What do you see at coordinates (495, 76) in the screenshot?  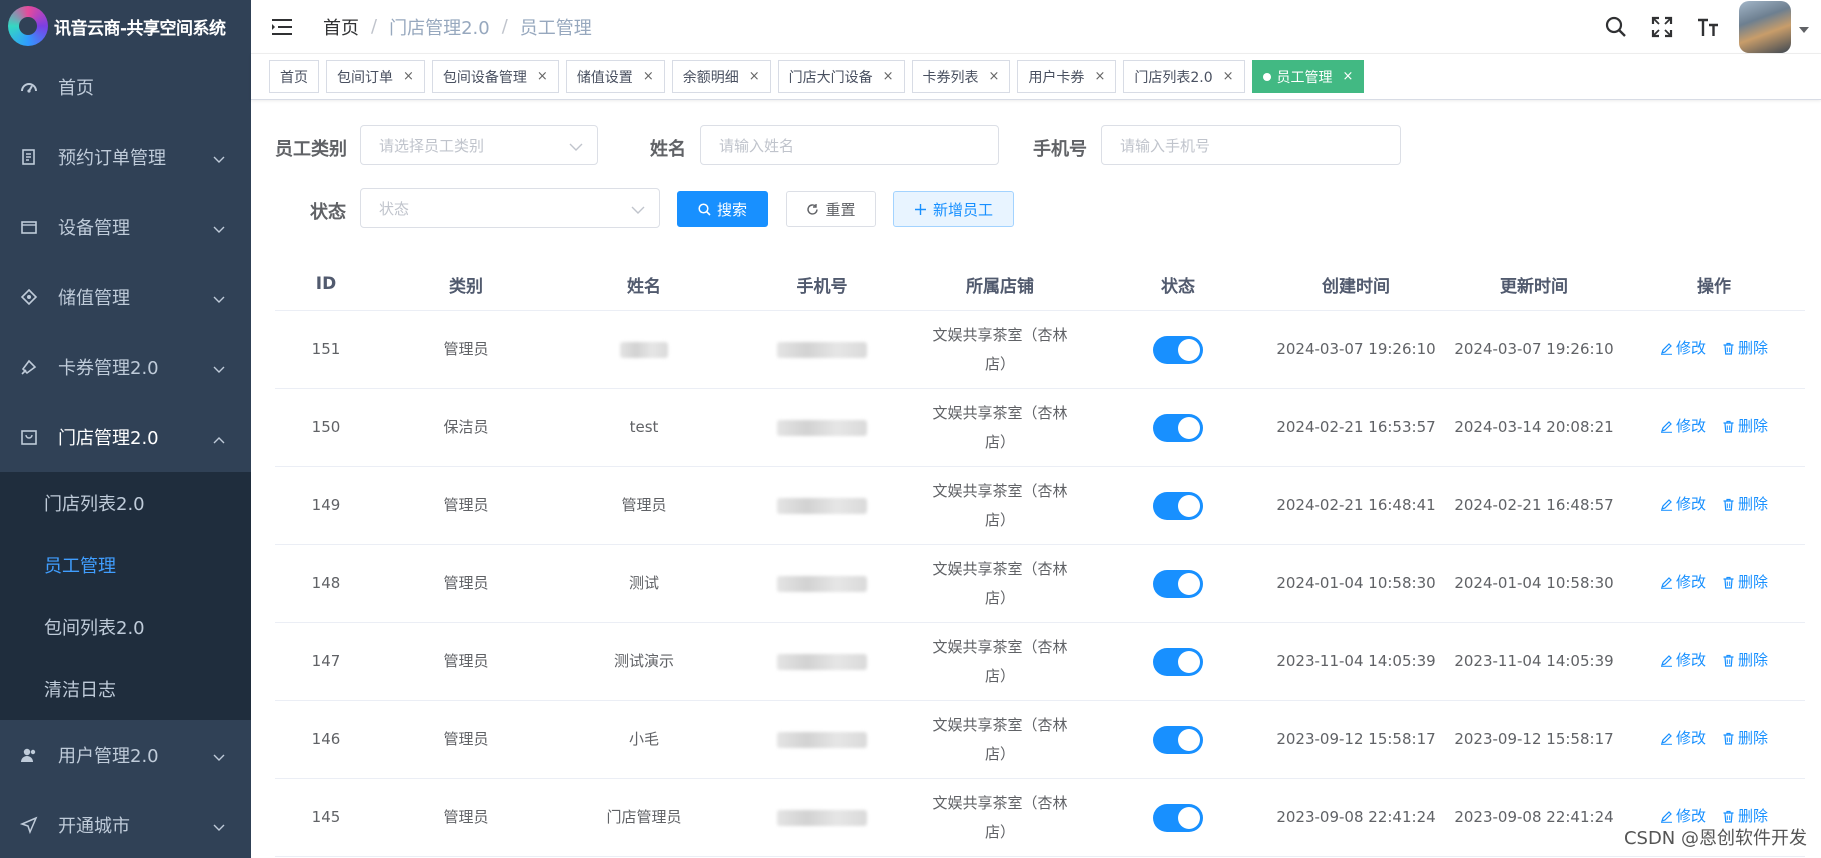 I see `tag-2: 包间设备管理 ×` at bounding box center [495, 76].